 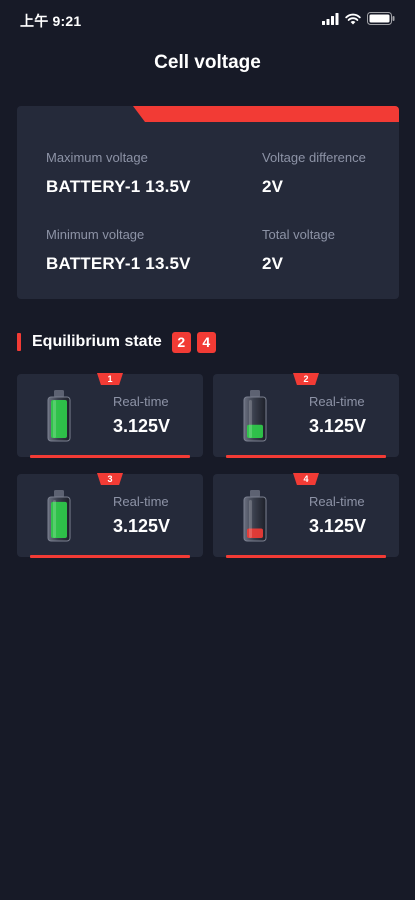 I want to click on cell-card: 4 Real-time 3.125V, so click(x=306, y=515).